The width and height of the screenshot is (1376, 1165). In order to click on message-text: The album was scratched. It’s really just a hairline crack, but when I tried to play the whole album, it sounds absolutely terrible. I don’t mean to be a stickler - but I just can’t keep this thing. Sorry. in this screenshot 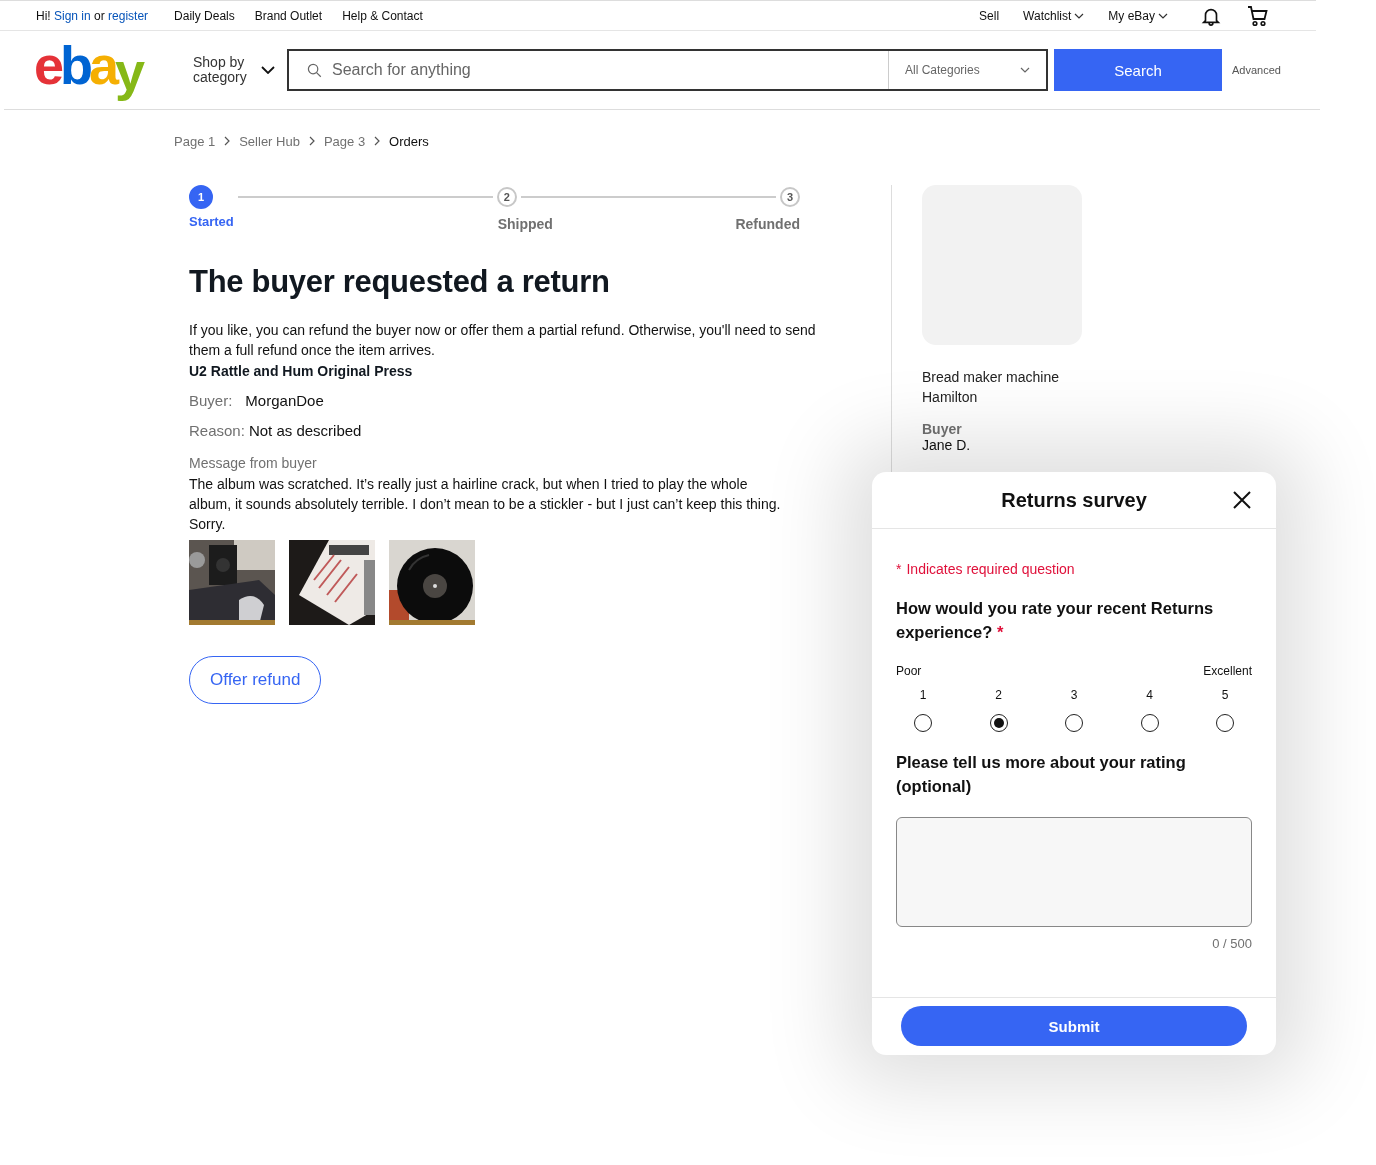, I will do `click(485, 504)`.